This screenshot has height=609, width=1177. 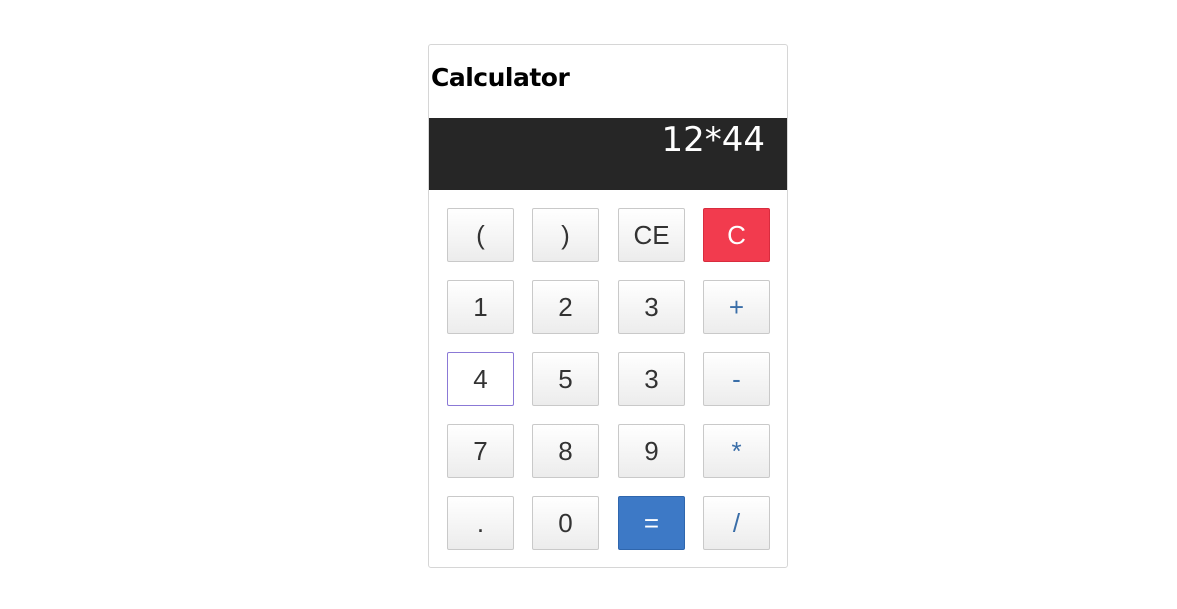 What do you see at coordinates (651, 235) in the screenshot?
I see `clear-entry-button: CE` at bounding box center [651, 235].